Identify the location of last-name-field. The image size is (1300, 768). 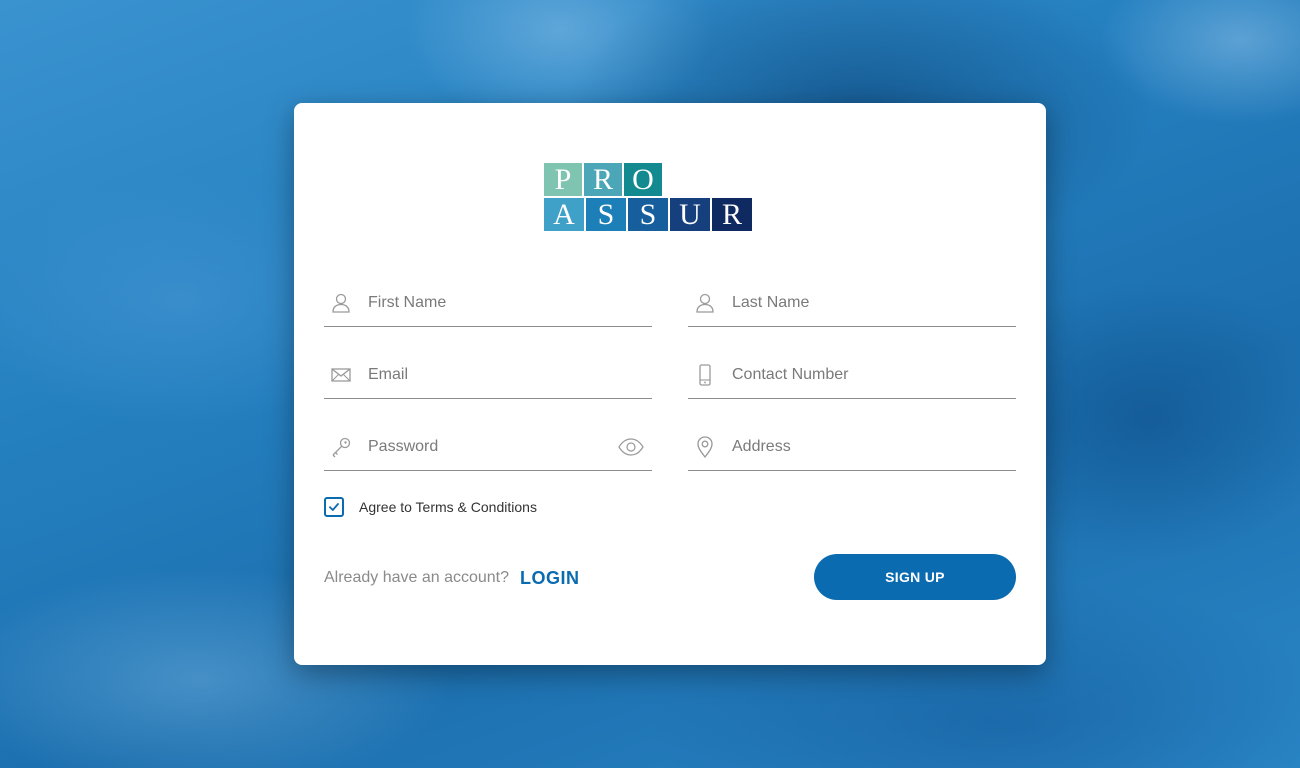
(852, 303).